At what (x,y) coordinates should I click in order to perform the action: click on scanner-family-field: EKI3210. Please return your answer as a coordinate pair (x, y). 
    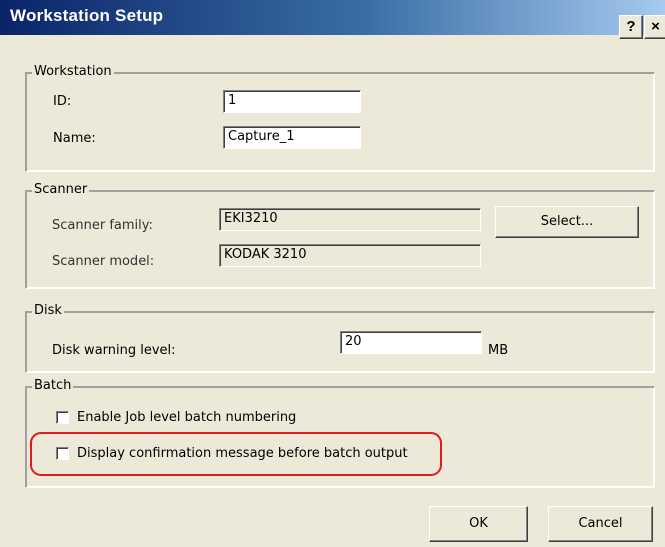
    Looking at the image, I should click on (350, 219).